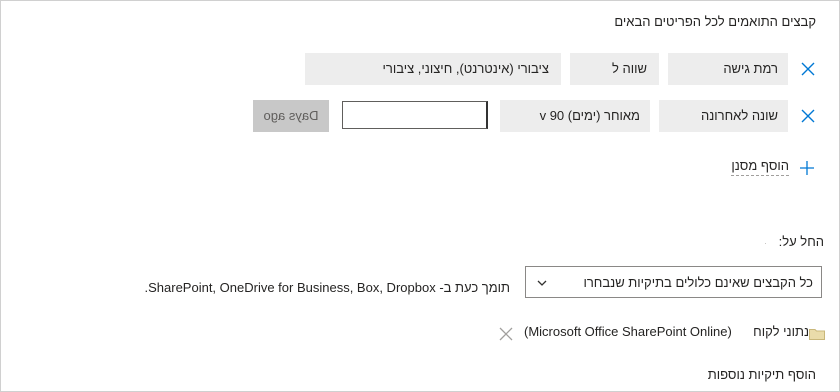 The image size is (840, 392). Describe the element at coordinates (723, 116) in the screenshot. I see `filter-2-field: שונה לאחרונה` at that location.